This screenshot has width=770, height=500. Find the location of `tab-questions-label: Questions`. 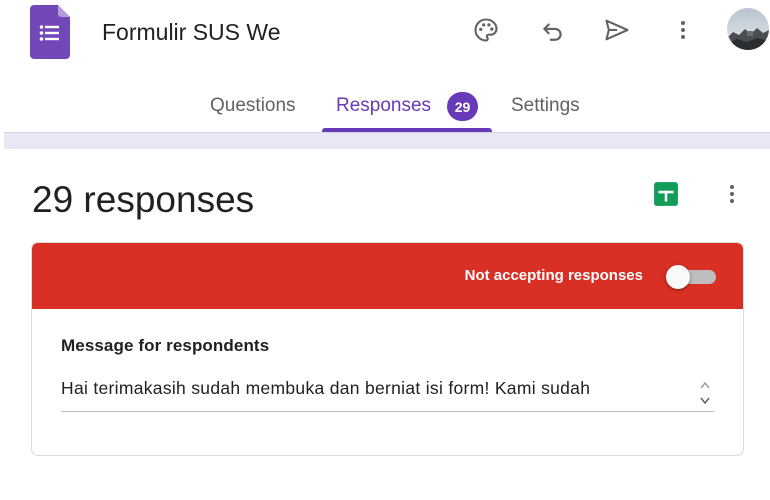

tab-questions-label: Questions is located at coordinates (253, 105).